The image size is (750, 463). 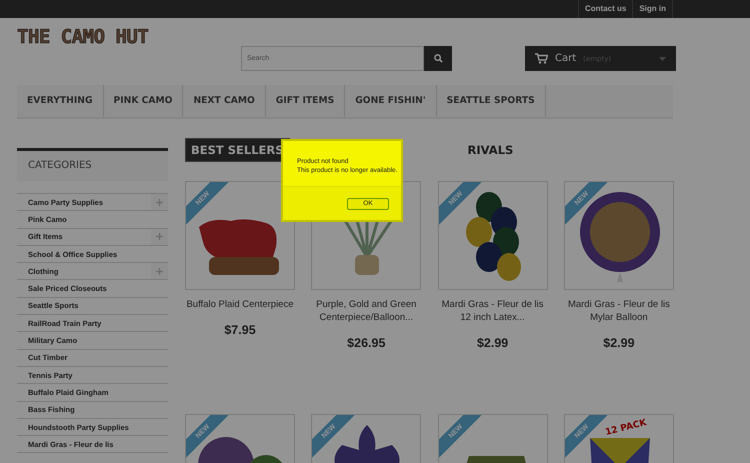 What do you see at coordinates (240, 330) in the screenshot?
I see `product-price: $7.95` at bounding box center [240, 330].